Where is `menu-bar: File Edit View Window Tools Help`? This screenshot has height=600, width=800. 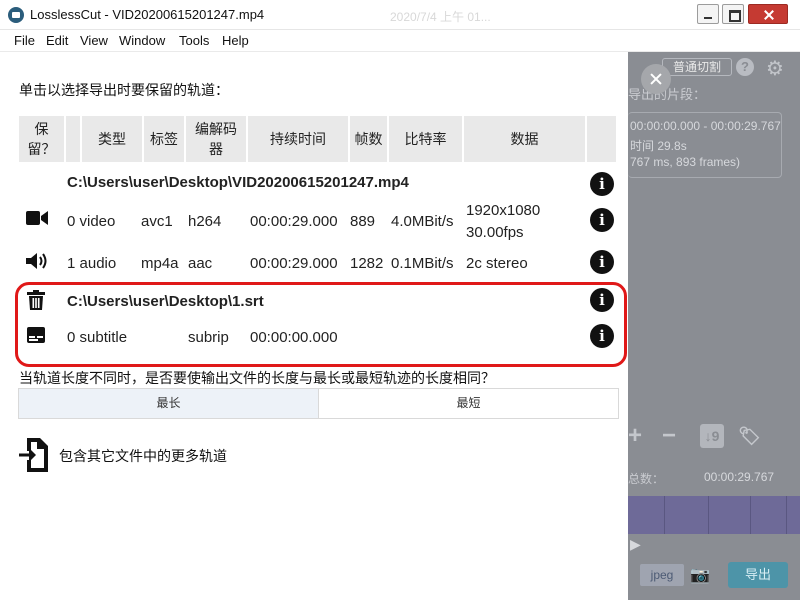 menu-bar: File Edit View Window Tools Help is located at coordinates (400, 41).